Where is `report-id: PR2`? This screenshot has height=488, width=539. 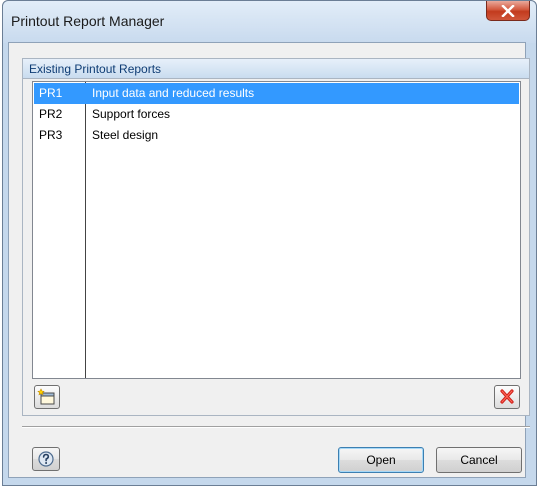
report-id: PR2 is located at coordinates (51, 114).